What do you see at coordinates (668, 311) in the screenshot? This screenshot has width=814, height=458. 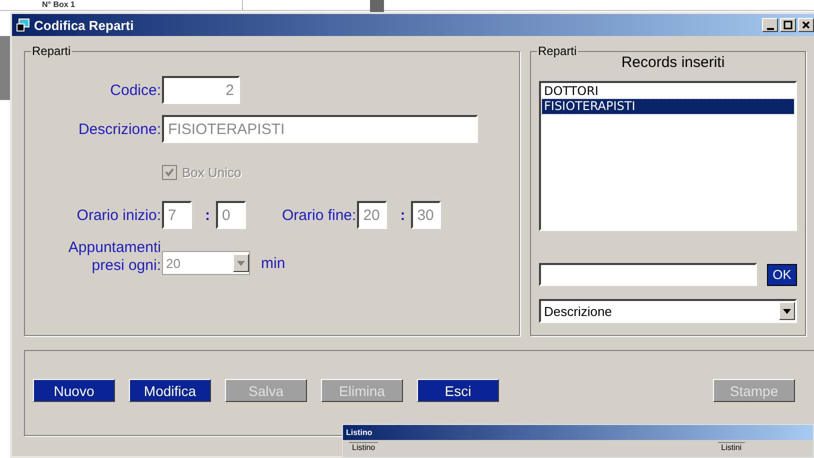 I see `dropdown: Descrizione` at bounding box center [668, 311].